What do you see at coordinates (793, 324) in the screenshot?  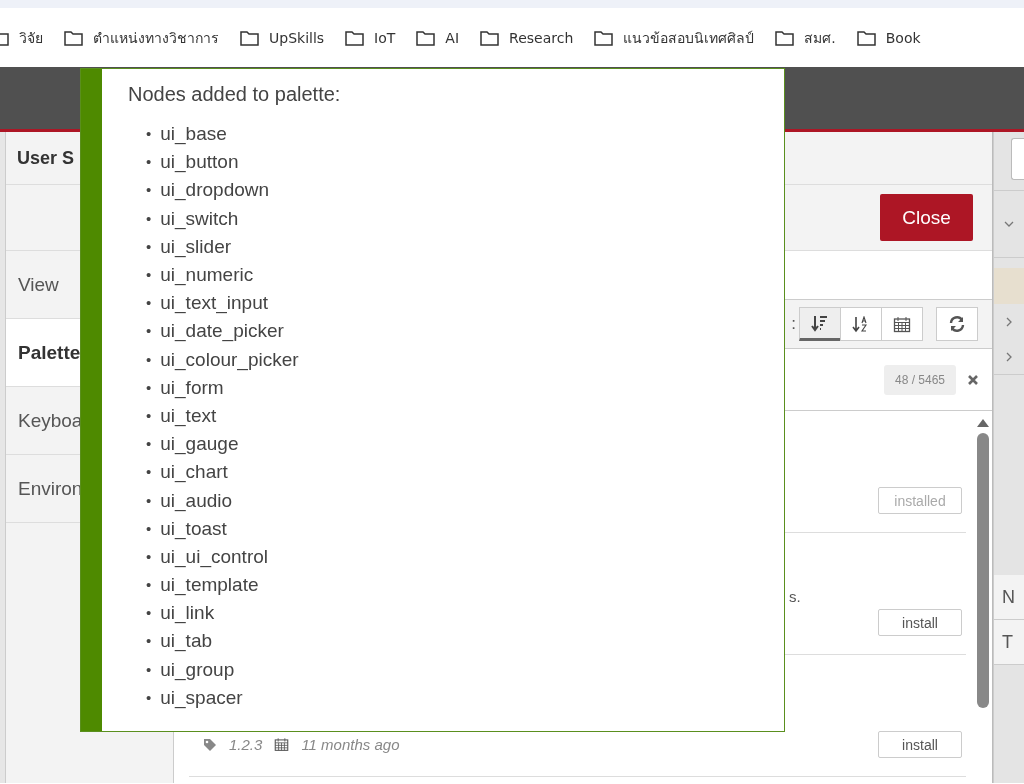 I see `sort-label: :` at bounding box center [793, 324].